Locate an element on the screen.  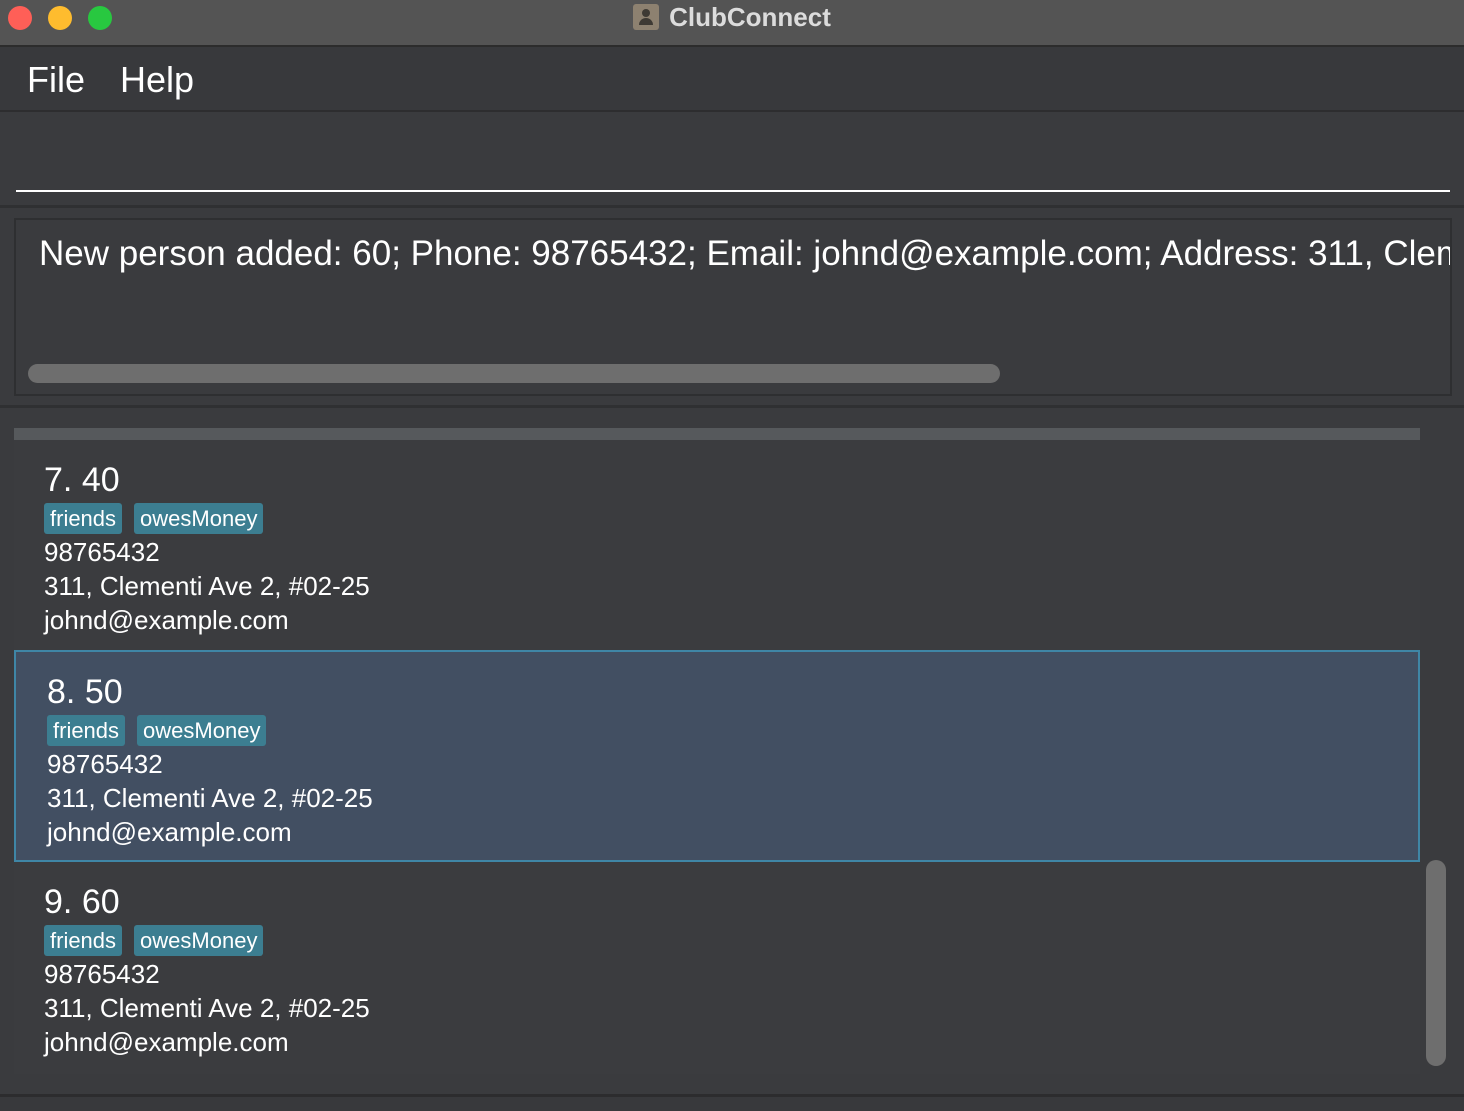
person-name-line: 9. 60 is located at coordinates (207, 902).